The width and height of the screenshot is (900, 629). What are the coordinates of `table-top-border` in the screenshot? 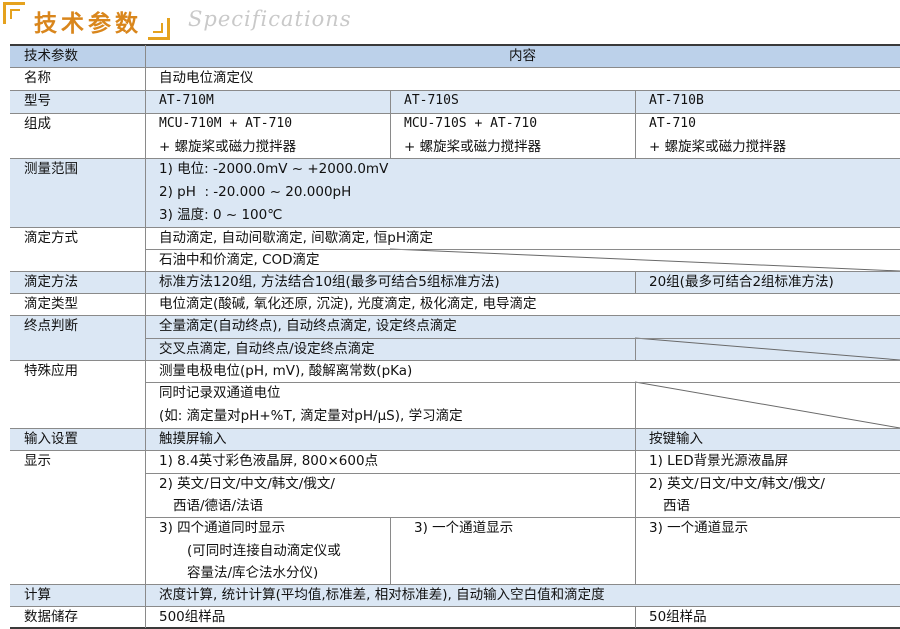 It's located at (455, 45).